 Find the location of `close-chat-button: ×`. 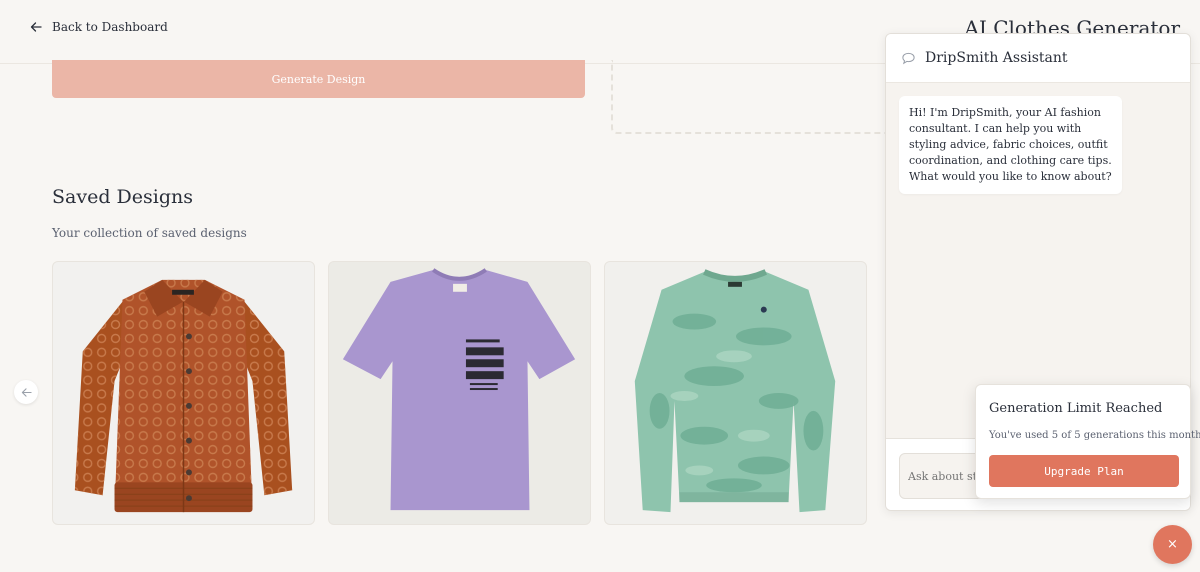

close-chat-button: × is located at coordinates (1172, 544).